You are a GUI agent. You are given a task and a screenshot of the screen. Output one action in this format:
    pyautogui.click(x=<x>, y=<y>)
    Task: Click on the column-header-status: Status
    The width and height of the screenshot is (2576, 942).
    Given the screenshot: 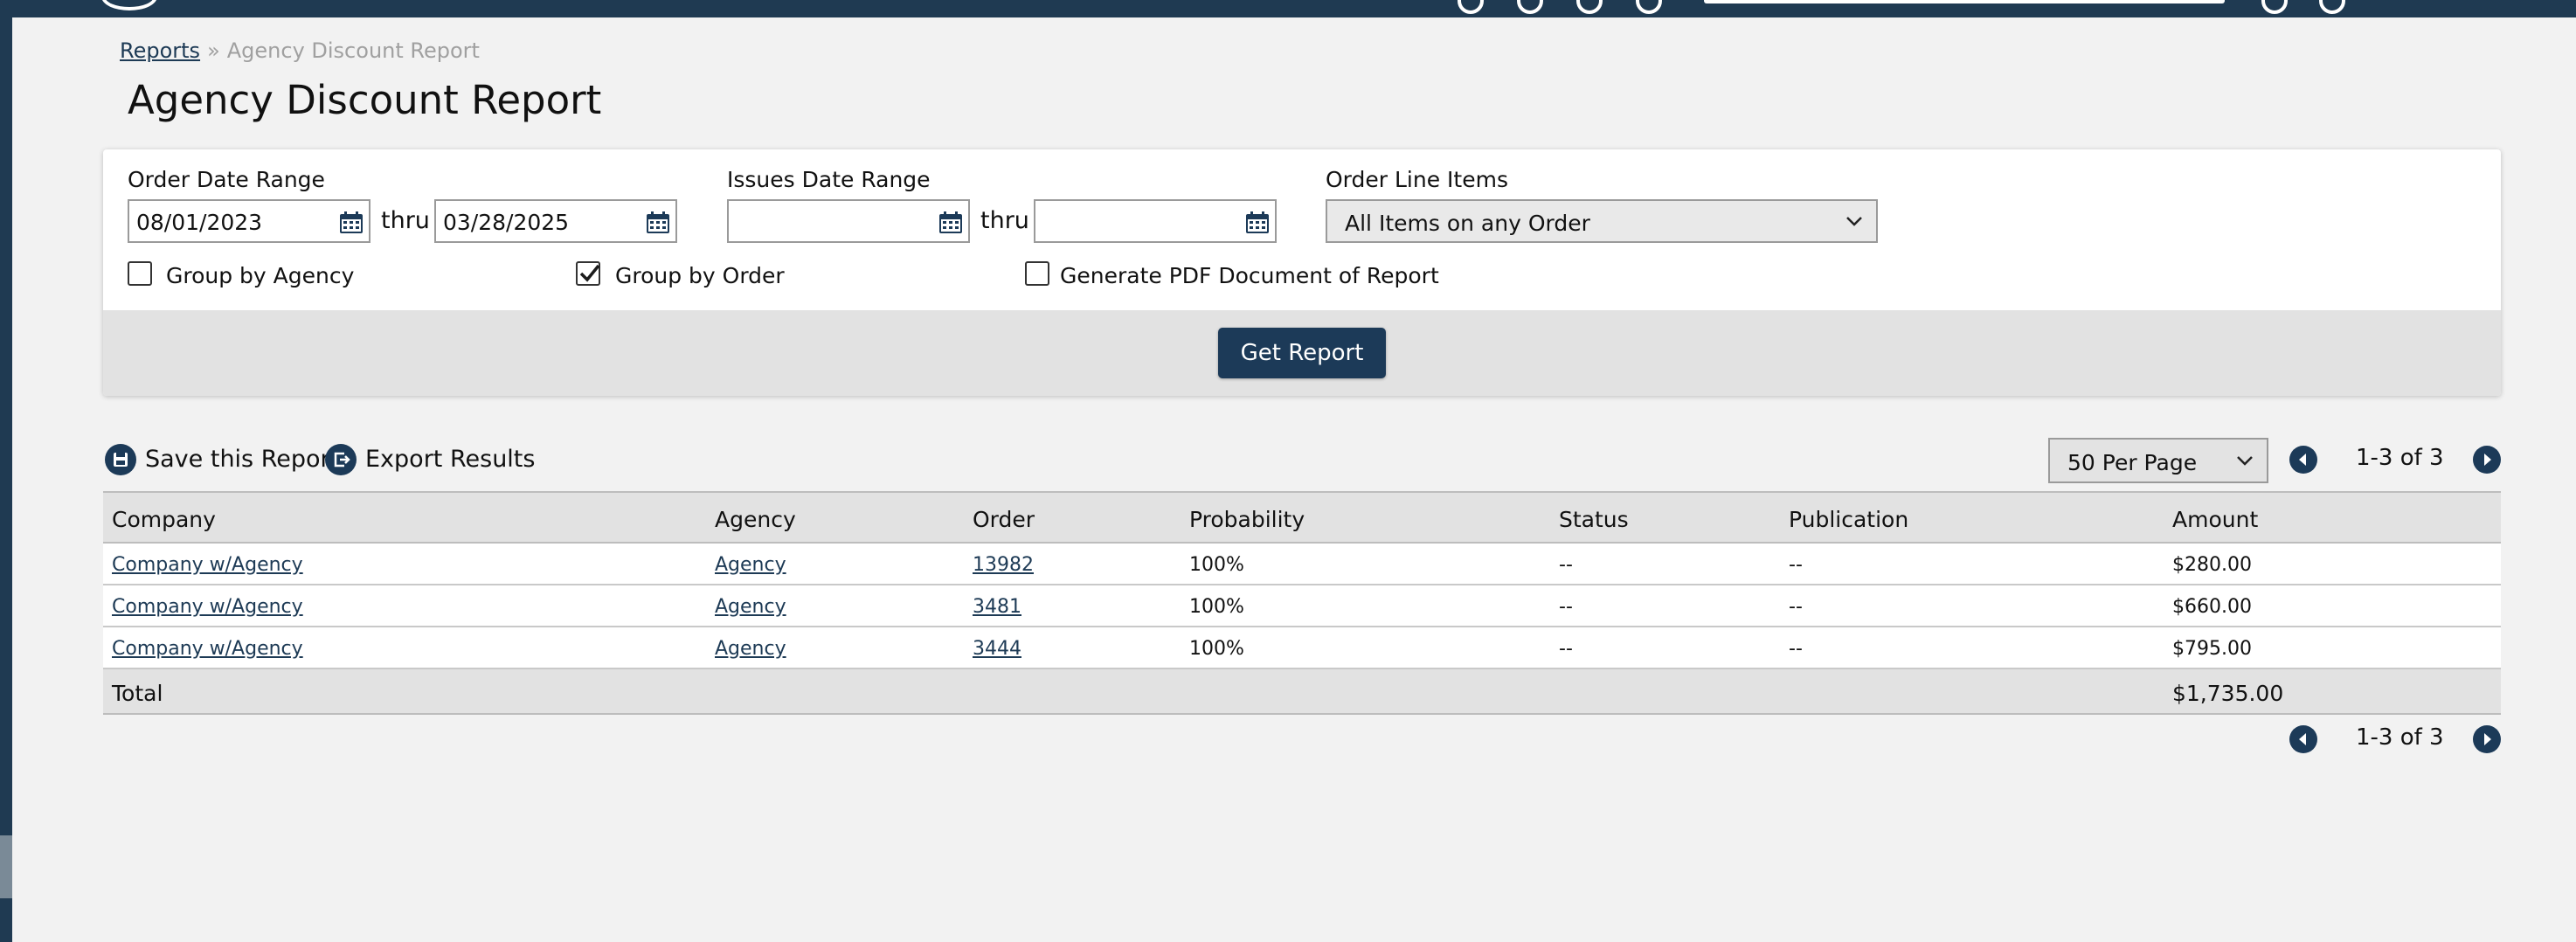 What is the action you would take?
    pyautogui.click(x=1594, y=519)
    